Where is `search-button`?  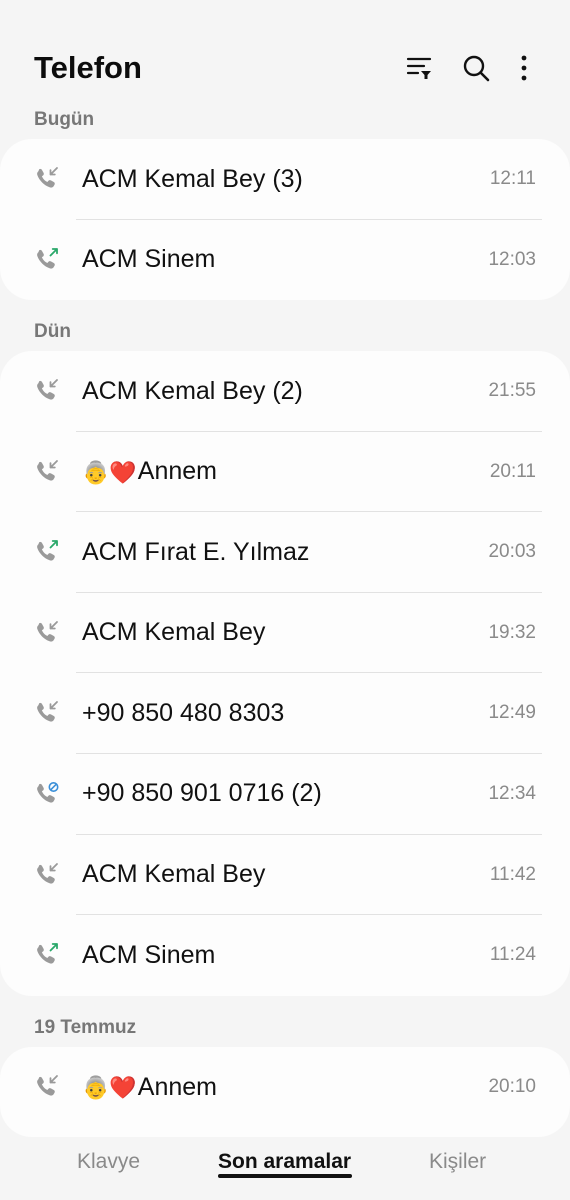
search-button is located at coordinates (476, 68).